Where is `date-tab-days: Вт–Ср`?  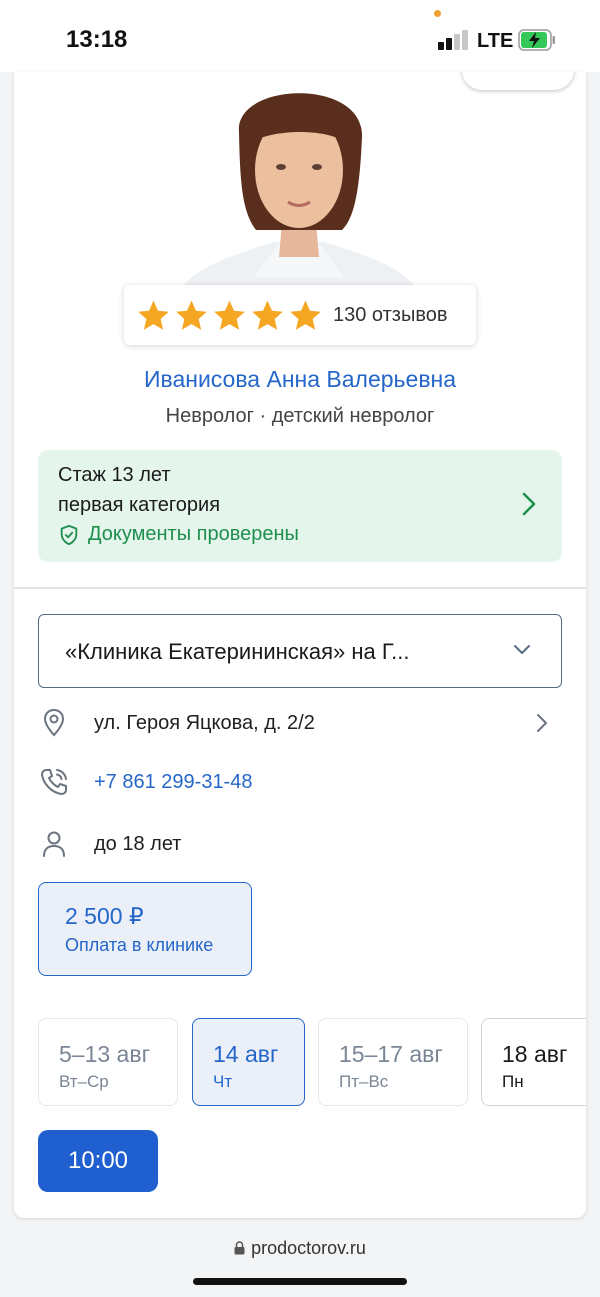 date-tab-days: Вт–Ср is located at coordinates (84, 1081).